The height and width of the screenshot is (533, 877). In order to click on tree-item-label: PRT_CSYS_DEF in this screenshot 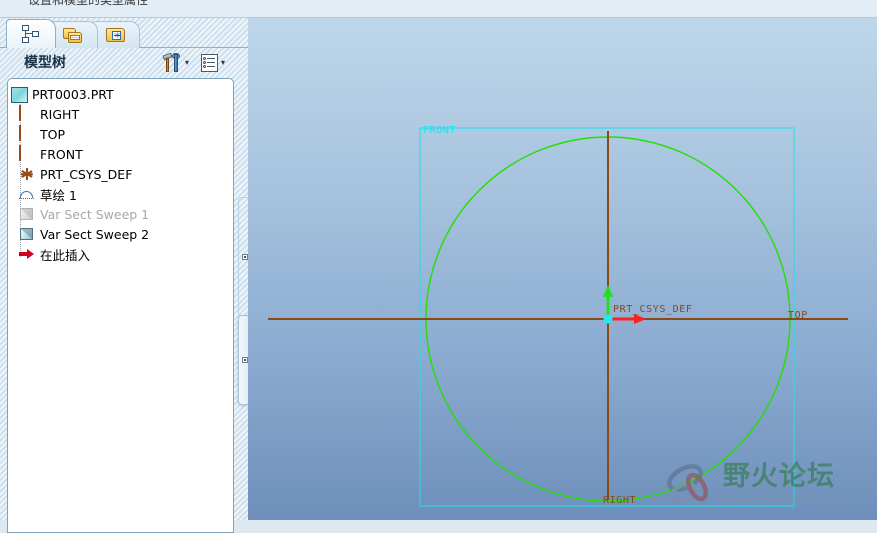, I will do `click(86, 174)`.